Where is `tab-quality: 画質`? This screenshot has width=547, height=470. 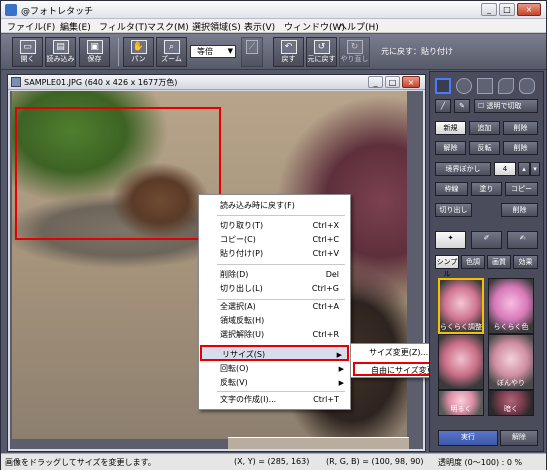
tab-quality: 画質 is located at coordinates (499, 262).